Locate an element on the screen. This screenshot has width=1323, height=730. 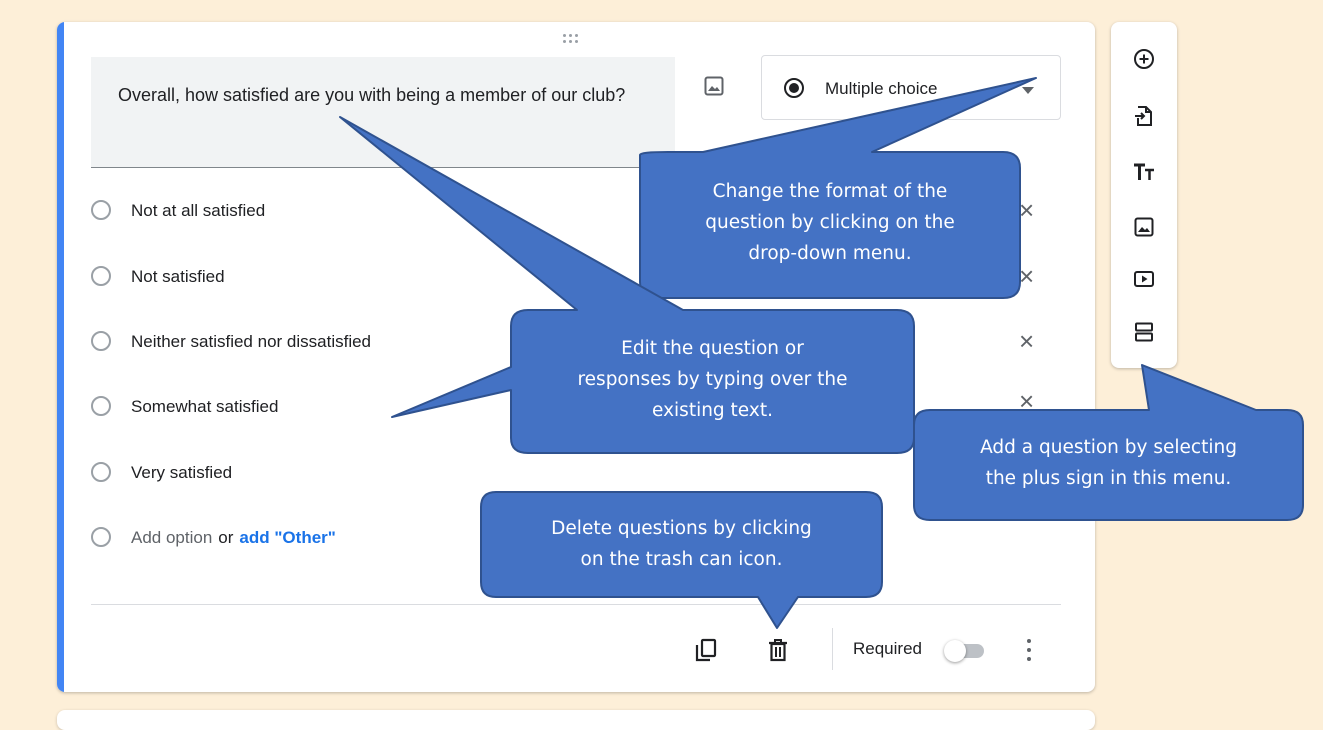
delete-callout-line: on the trash can icon. is located at coordinates (681, 559).